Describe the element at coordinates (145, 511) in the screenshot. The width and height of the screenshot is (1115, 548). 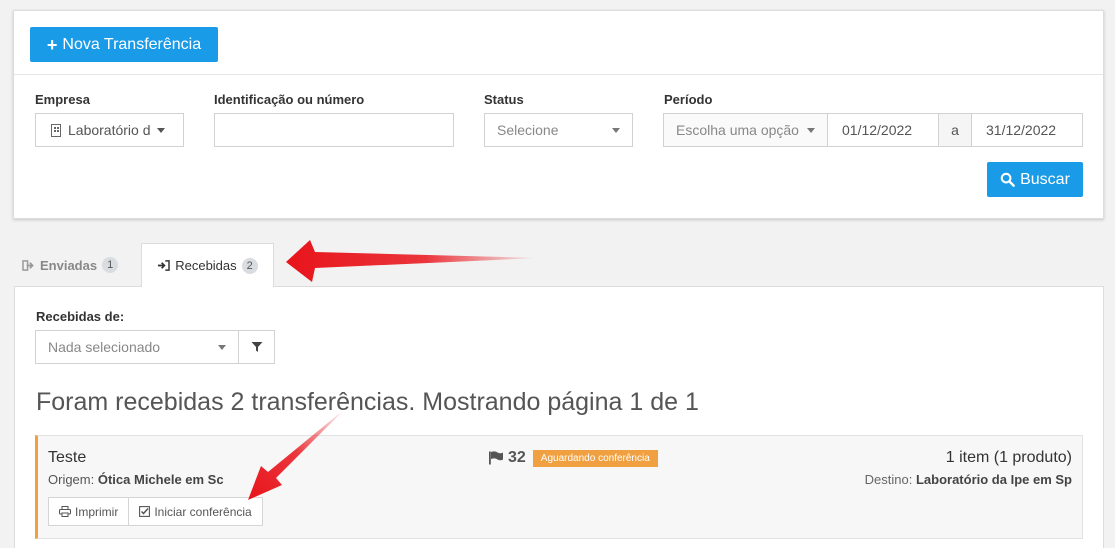
I see `check-square-icon` at that location.